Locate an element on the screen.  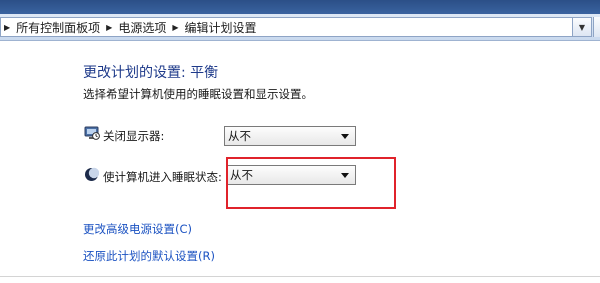
sleep-label: 使计算机进入睡眠状态: is located at coordinates (162, 177).